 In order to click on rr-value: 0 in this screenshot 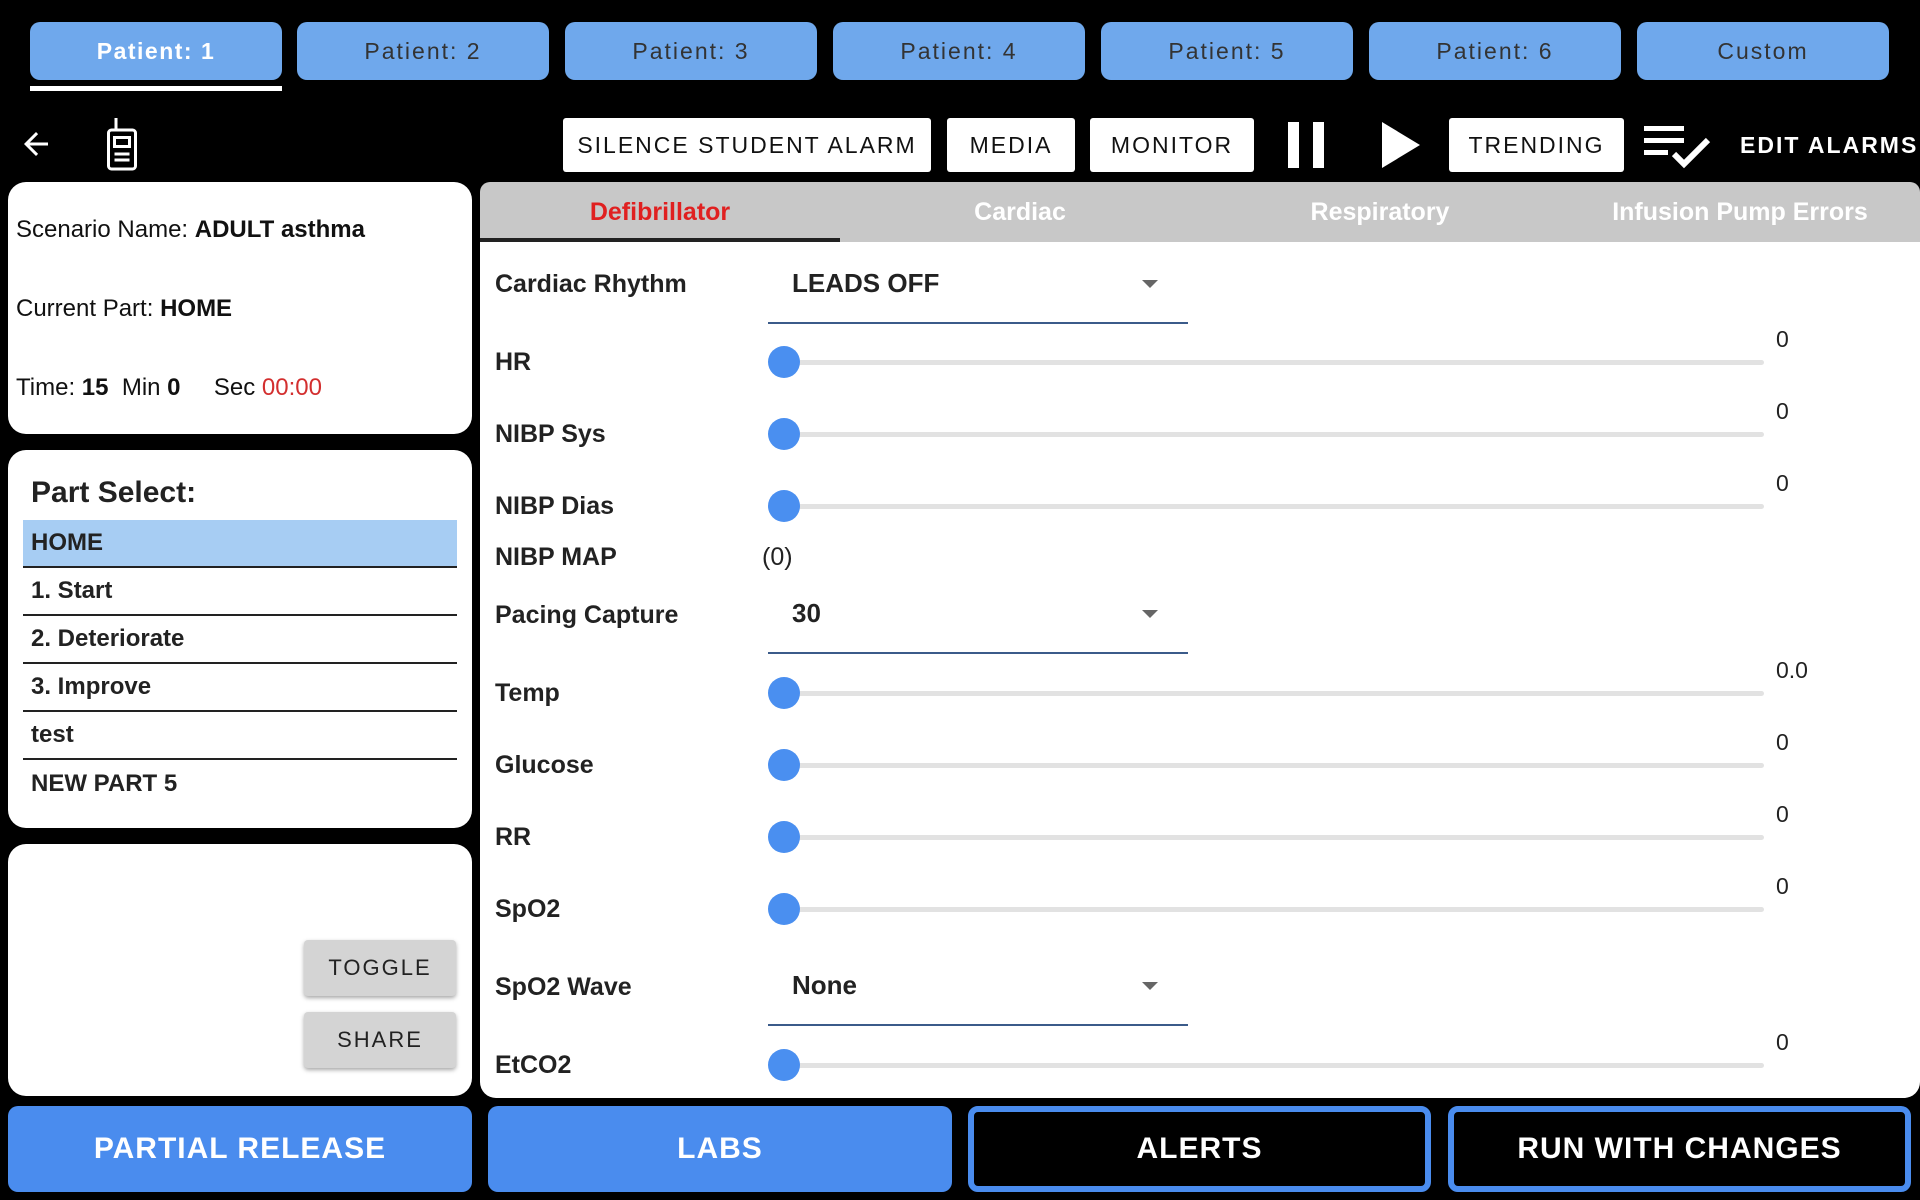, I will do `click(1782, 814)`.